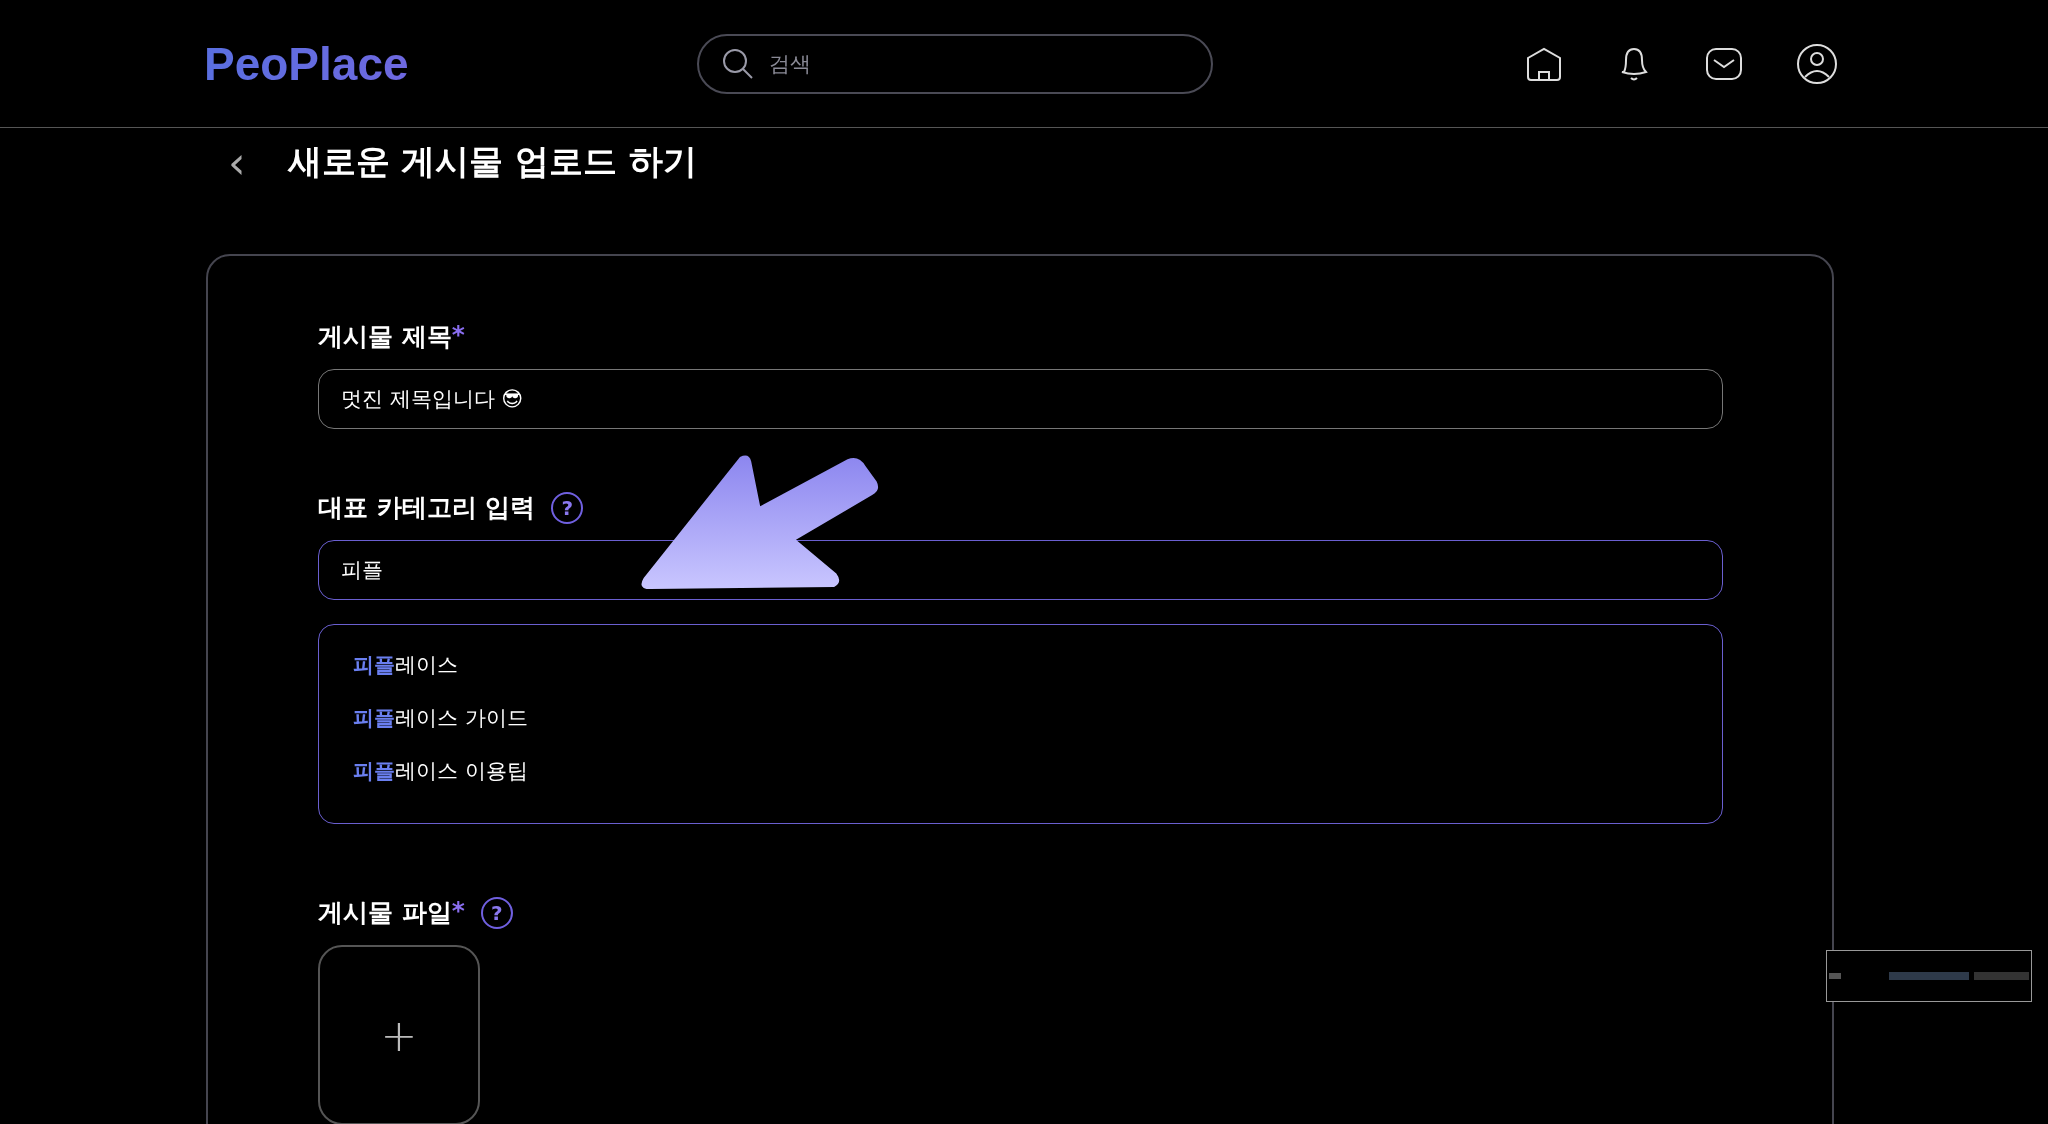 The width and height of the screenshot is (2048, 1124). I want to click on suggestion-item: 피플레이스 가이드, so click(1020, 718).